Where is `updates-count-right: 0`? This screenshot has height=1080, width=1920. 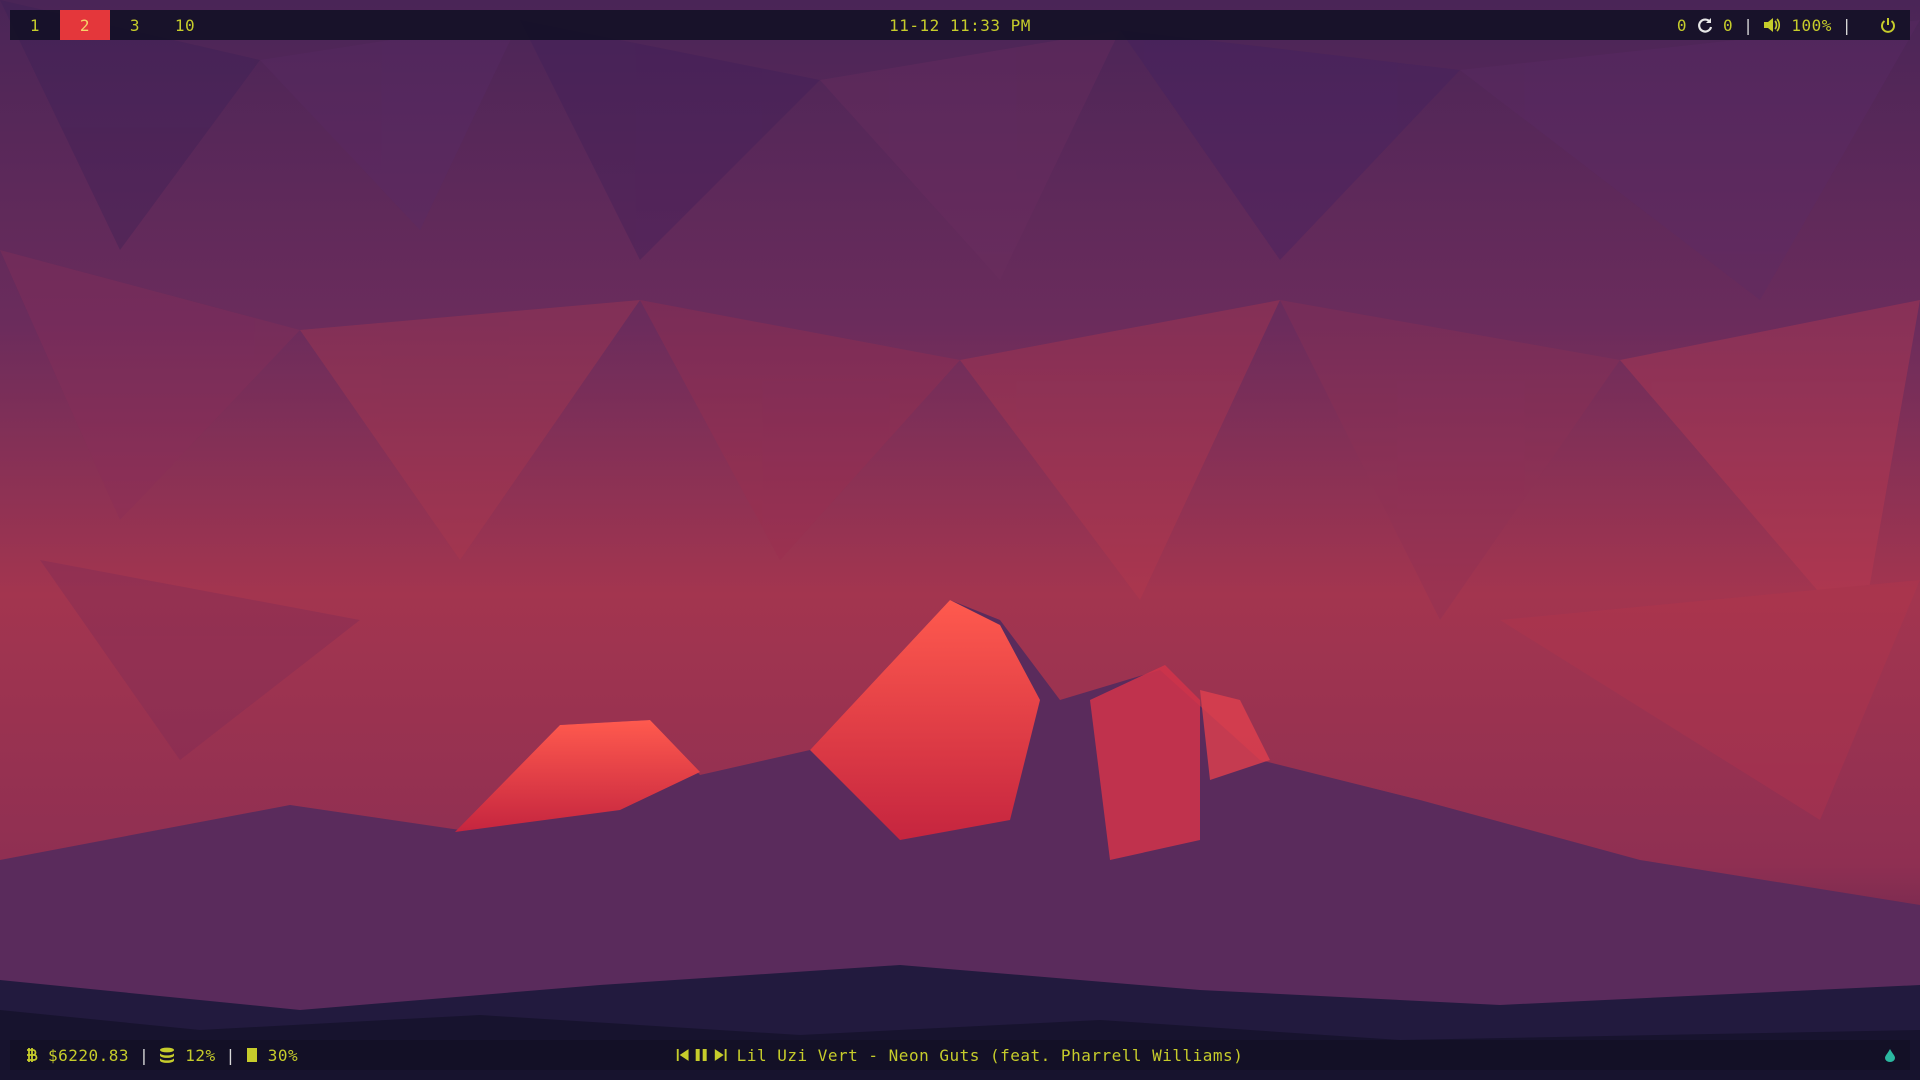
updates-count-right: 0 is located at coordinates (1728, 25).